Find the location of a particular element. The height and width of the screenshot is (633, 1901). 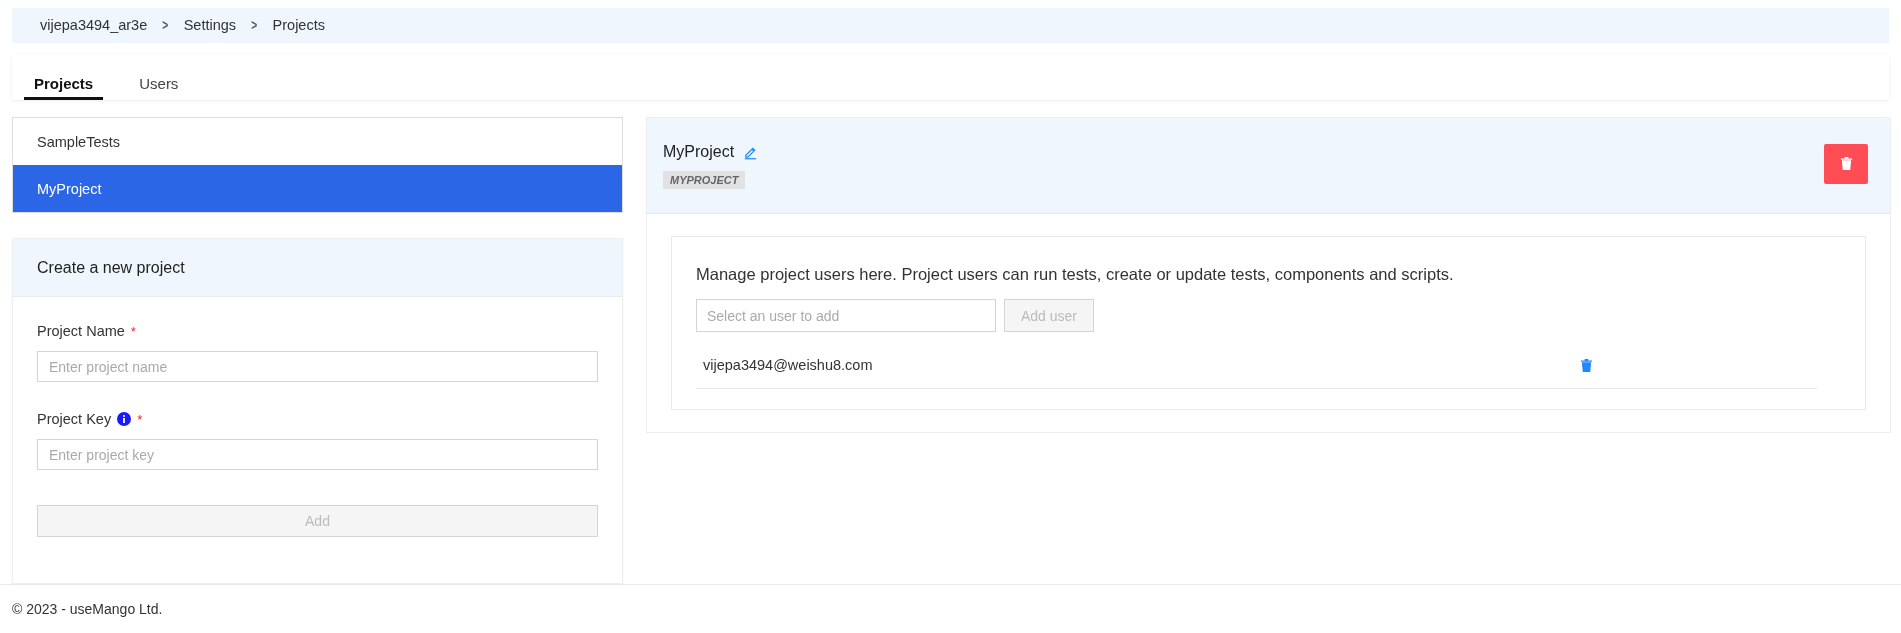

project-title: MyProject is located at coordinates (699, 151).